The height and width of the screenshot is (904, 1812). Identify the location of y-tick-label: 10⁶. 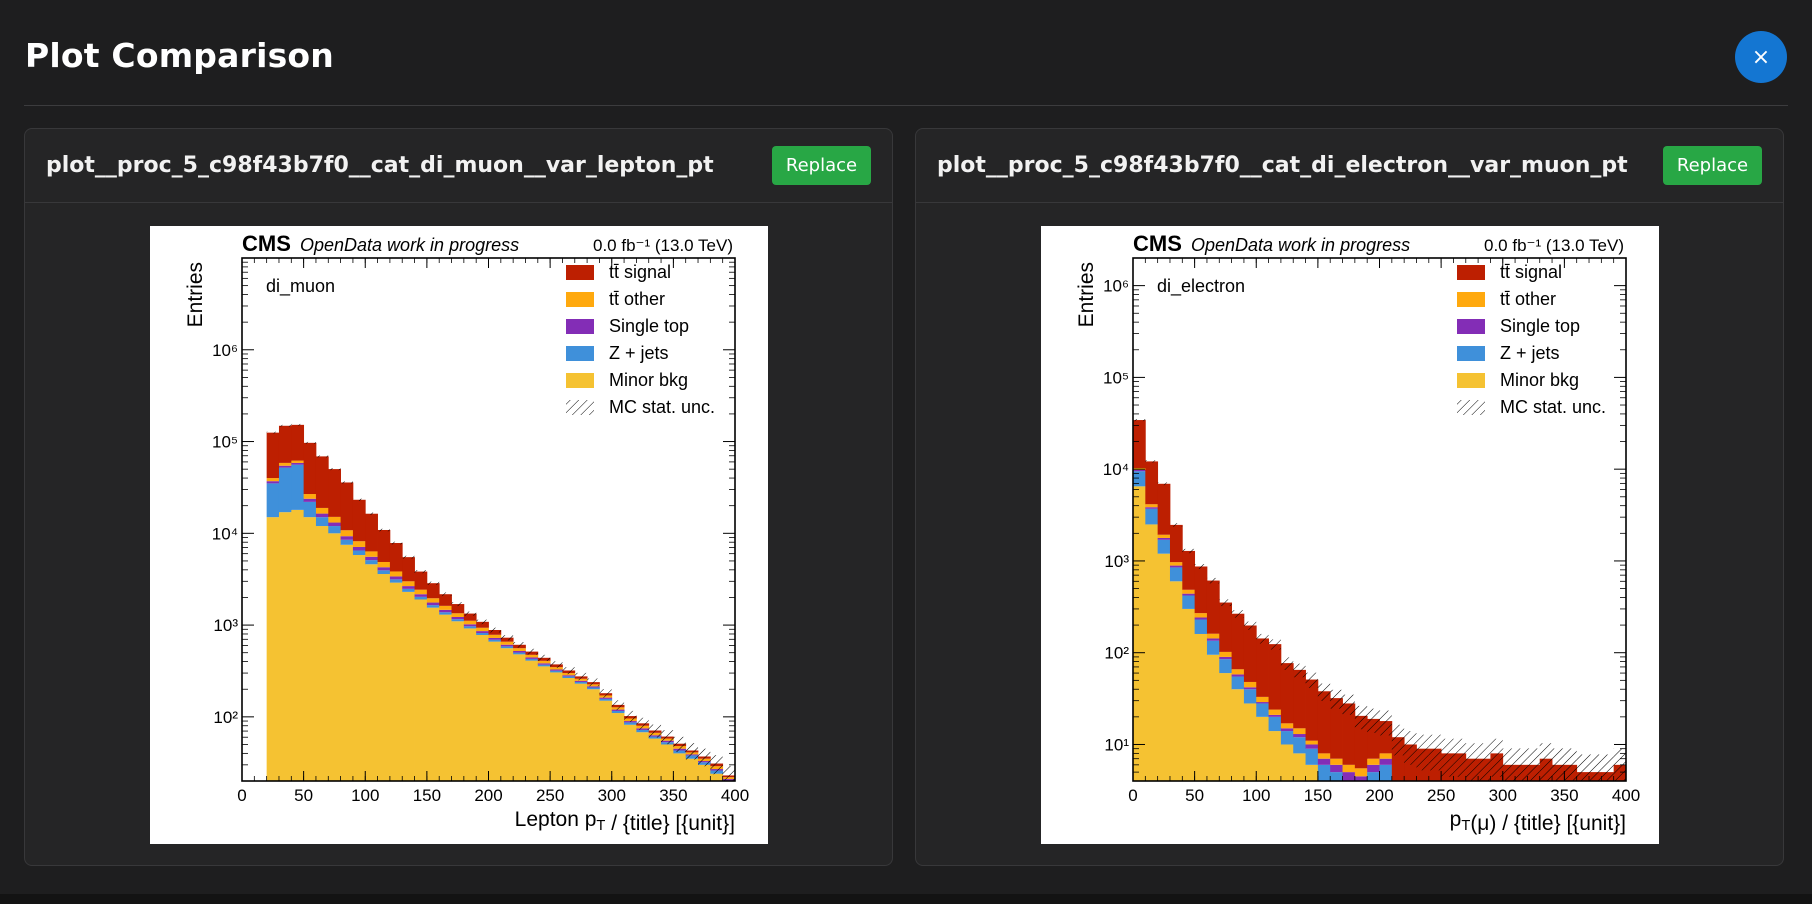
(1116, 286).